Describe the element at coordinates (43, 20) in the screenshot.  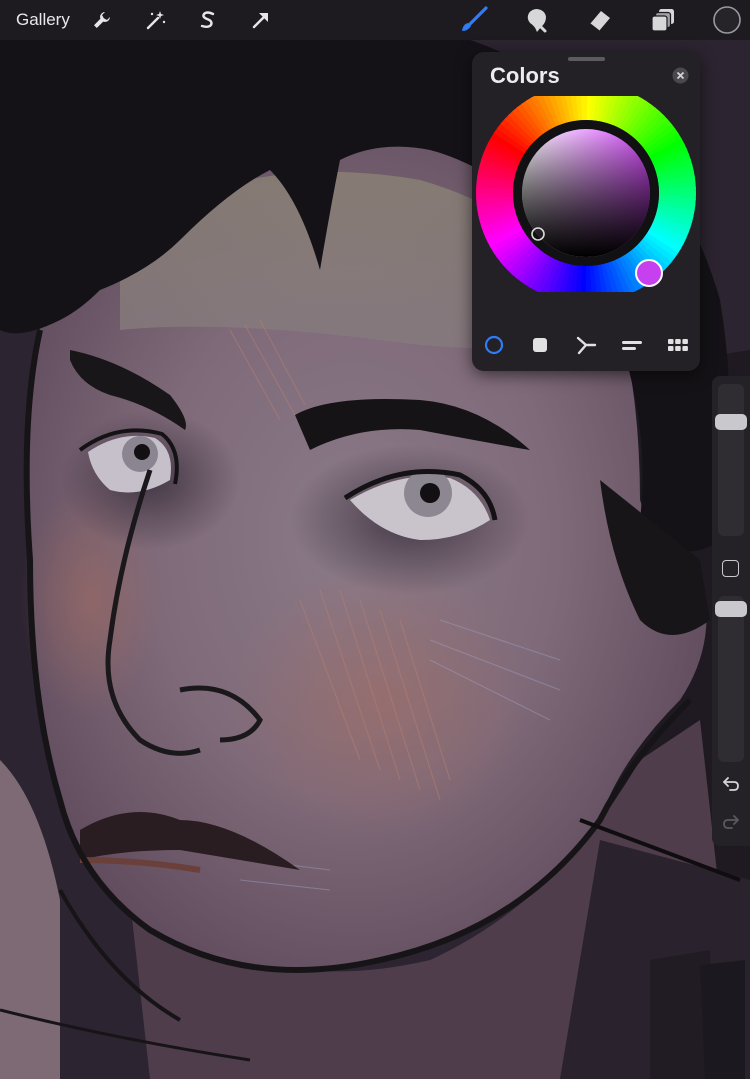
I see `gallery-button: Gallery` at that location.